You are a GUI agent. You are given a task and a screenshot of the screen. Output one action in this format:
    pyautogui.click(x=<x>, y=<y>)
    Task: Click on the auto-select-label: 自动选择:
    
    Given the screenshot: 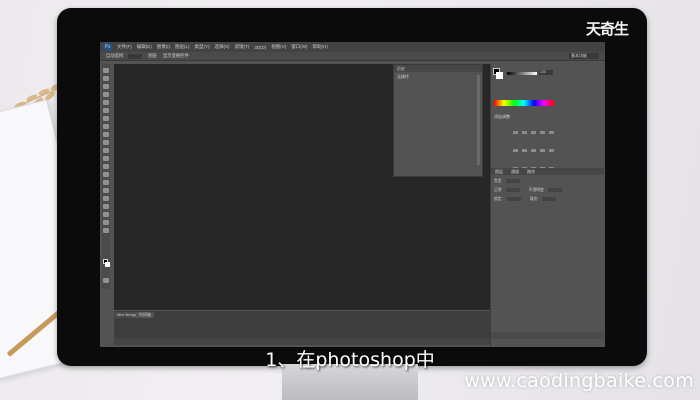 What is the action you would take?
    pyautogui.click(x=115, y=56)
    